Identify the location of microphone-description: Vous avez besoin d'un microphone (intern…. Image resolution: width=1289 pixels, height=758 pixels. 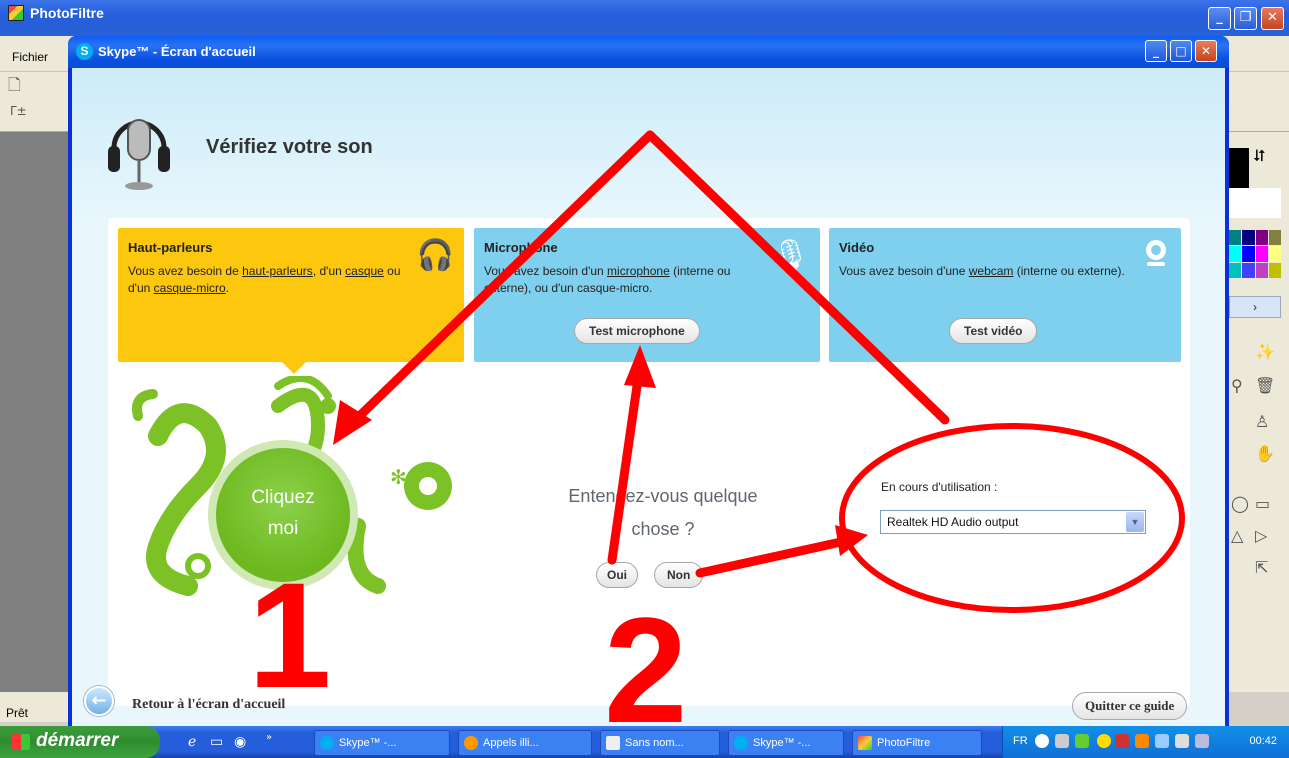
(607, 279).